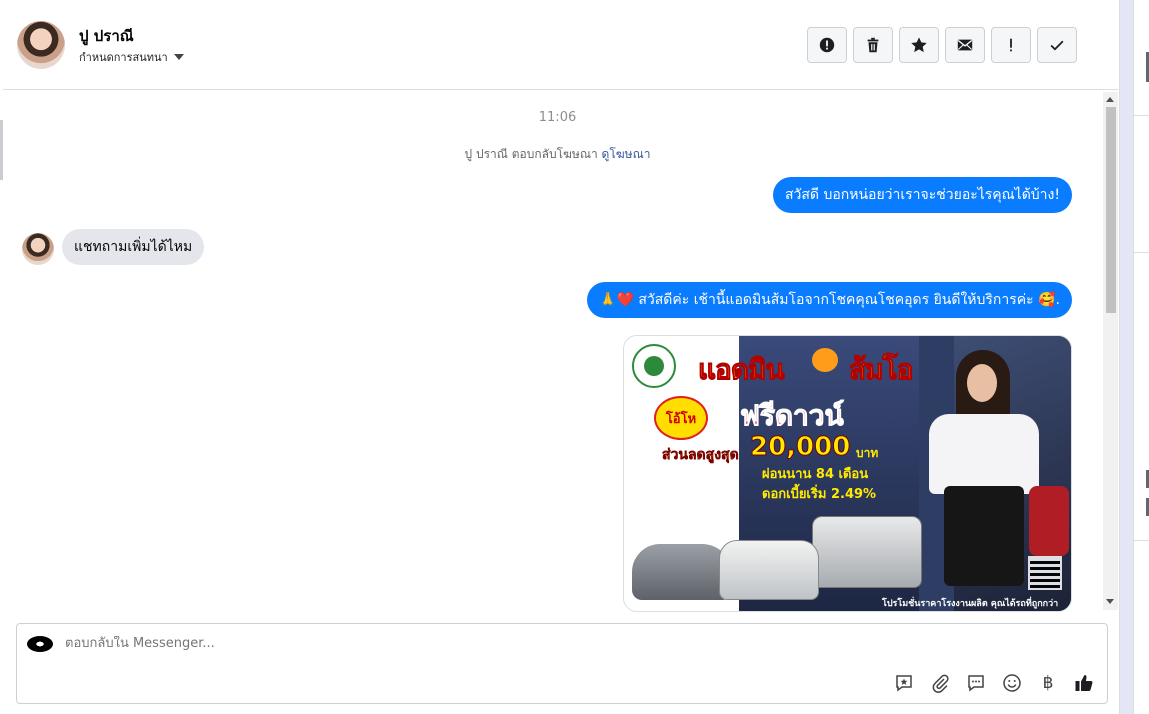  I want to click on ad-reply-note: ปู ปราณี ตอบกลับโฆษณา ดูโฆษณา, so click(557, 154).